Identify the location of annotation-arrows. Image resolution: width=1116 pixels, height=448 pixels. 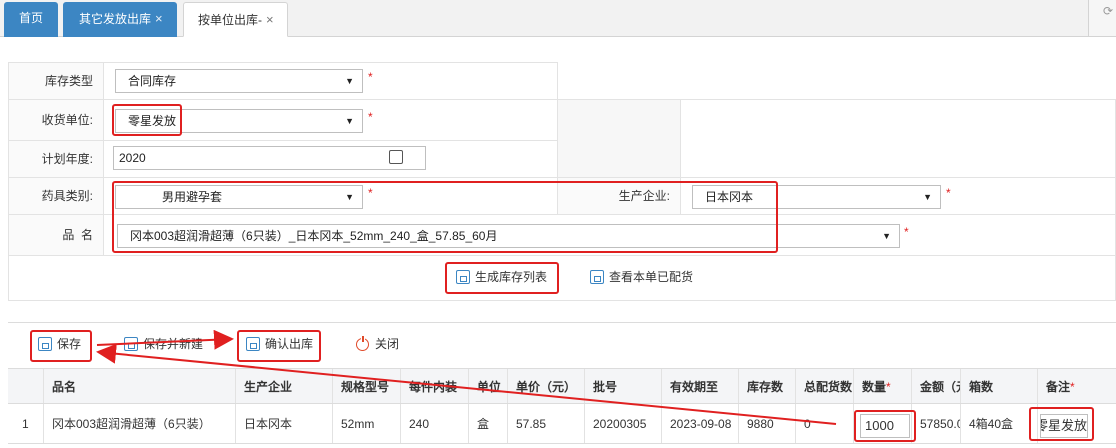
(466, 377).